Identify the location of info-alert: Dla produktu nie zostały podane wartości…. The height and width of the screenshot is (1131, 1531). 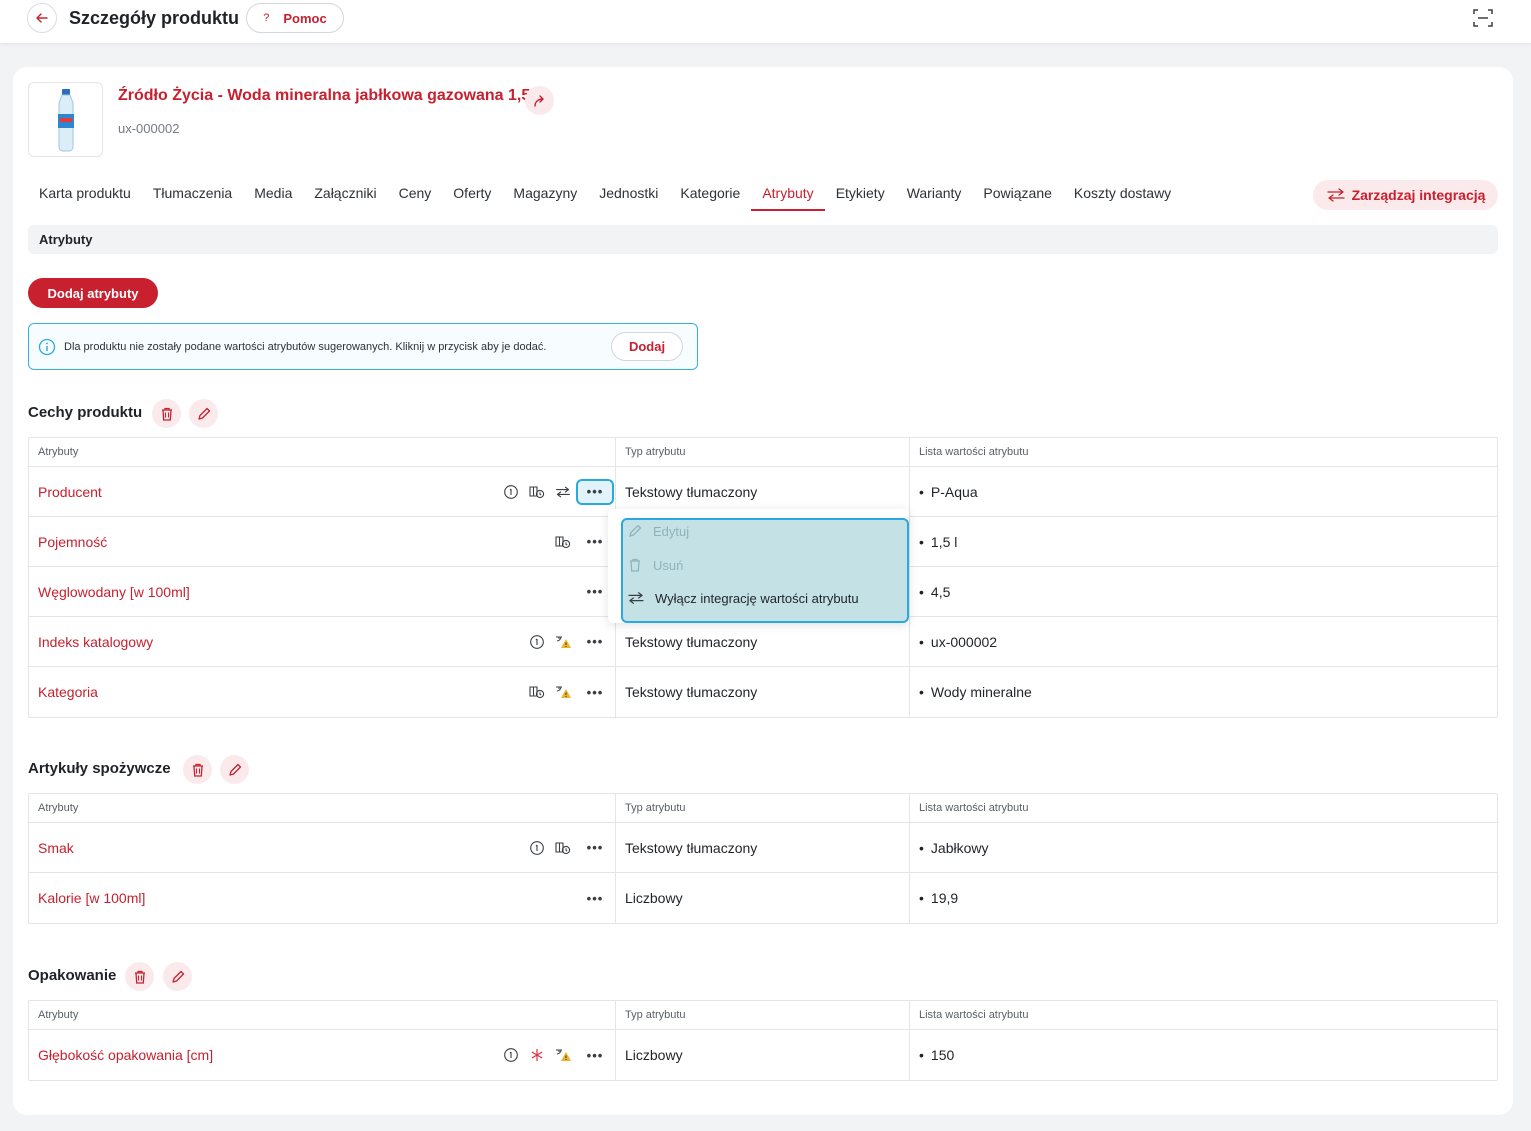
(363, 346).